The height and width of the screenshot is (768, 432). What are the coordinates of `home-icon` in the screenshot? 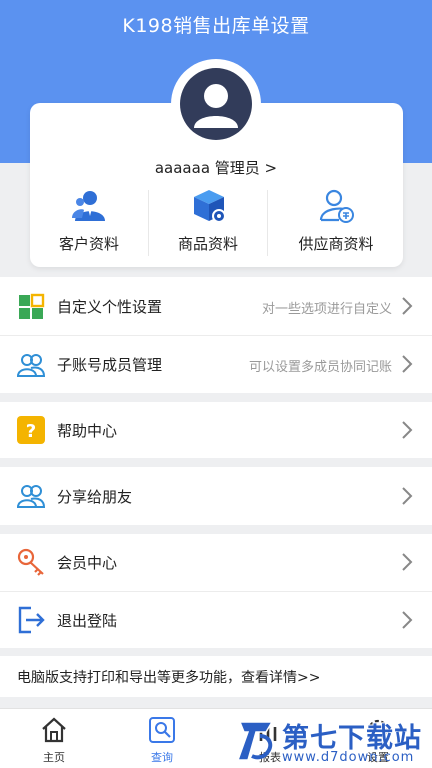 It's located at (54, 730).